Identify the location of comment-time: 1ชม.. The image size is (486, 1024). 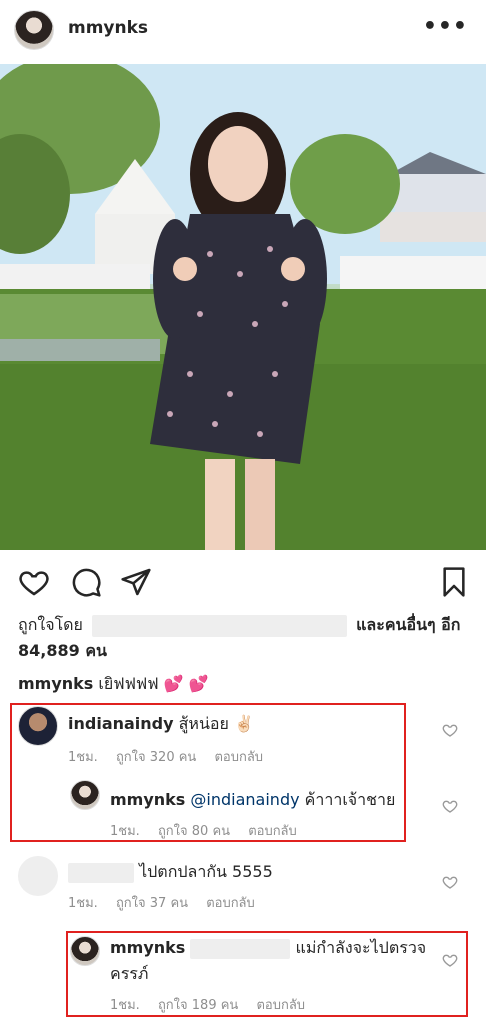
(83, 903).